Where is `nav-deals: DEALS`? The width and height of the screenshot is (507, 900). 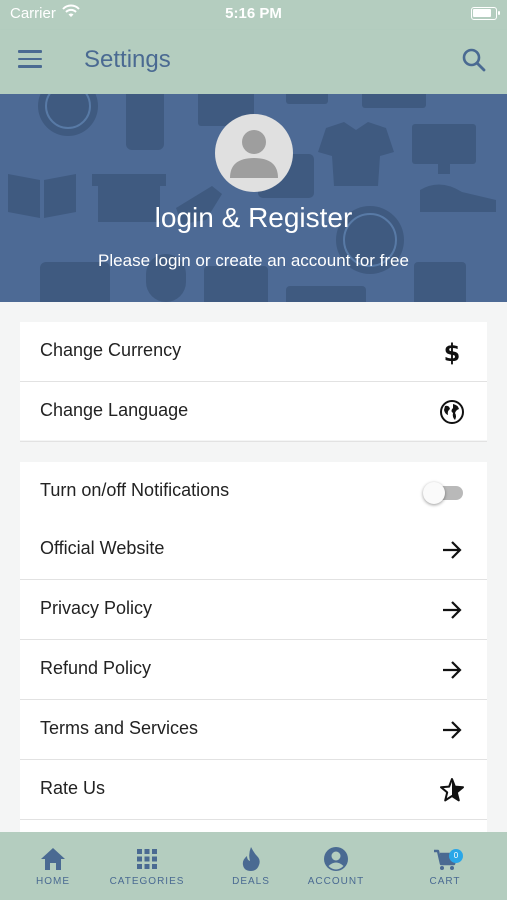 nav-deals: DEALS is located at coordinates (251, 871).